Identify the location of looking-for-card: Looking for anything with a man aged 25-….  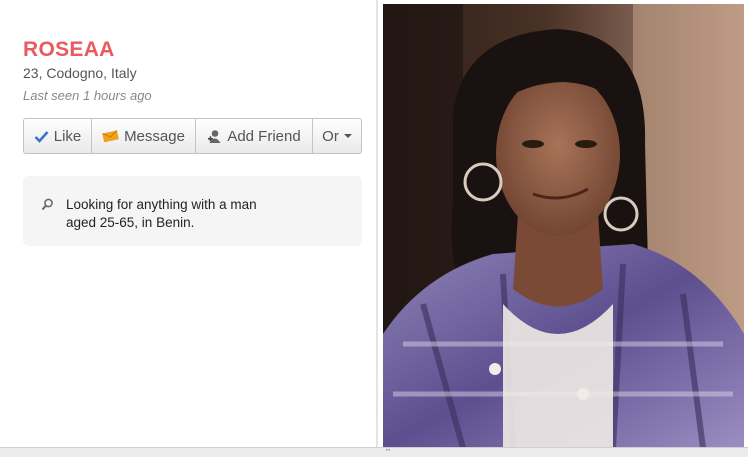
(192, 211).